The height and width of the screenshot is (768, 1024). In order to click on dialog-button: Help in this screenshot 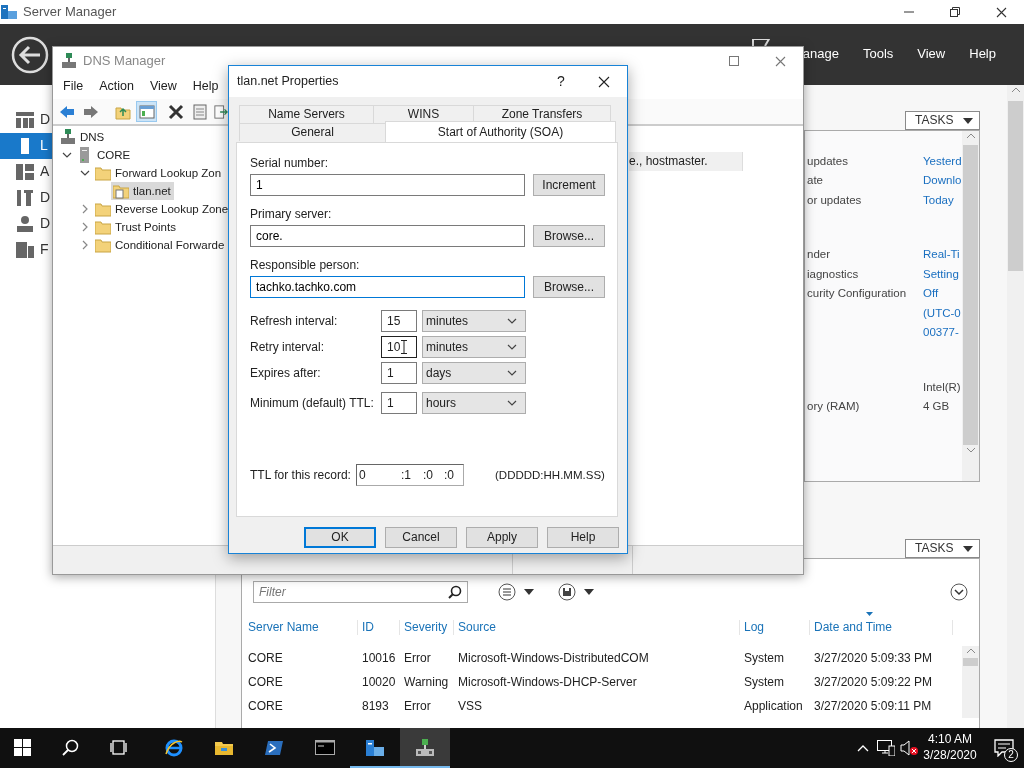, I will do `click(583, 537)`.